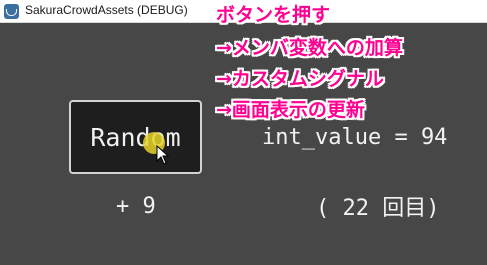 The width and height of the screenshot is (487, 265). Describe the element at coordinates (355, 137) in the screenshot. I see `int-value-label: int_value = 94` at that location.